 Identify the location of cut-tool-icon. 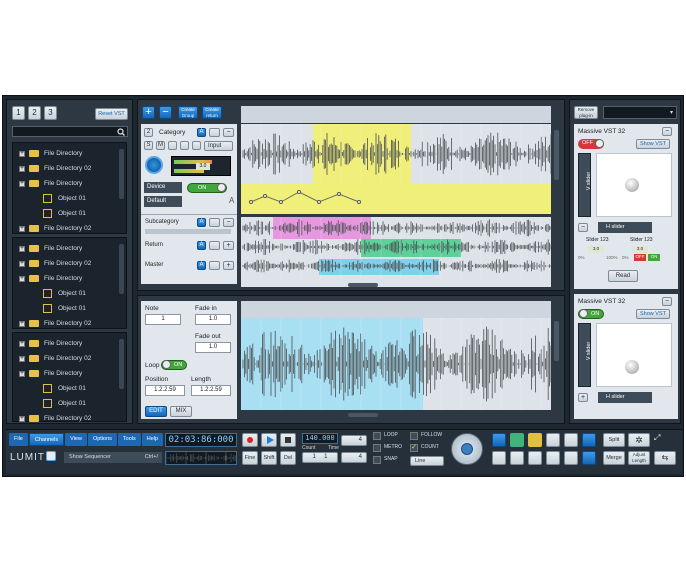
(535, 440).